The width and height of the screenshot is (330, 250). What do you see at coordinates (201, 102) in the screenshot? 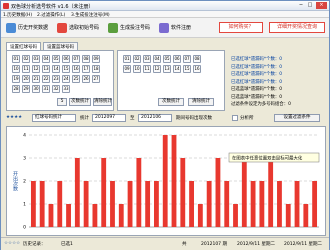
I see `blue-clear-button: 清除统计` at bounding box center [201, 102].